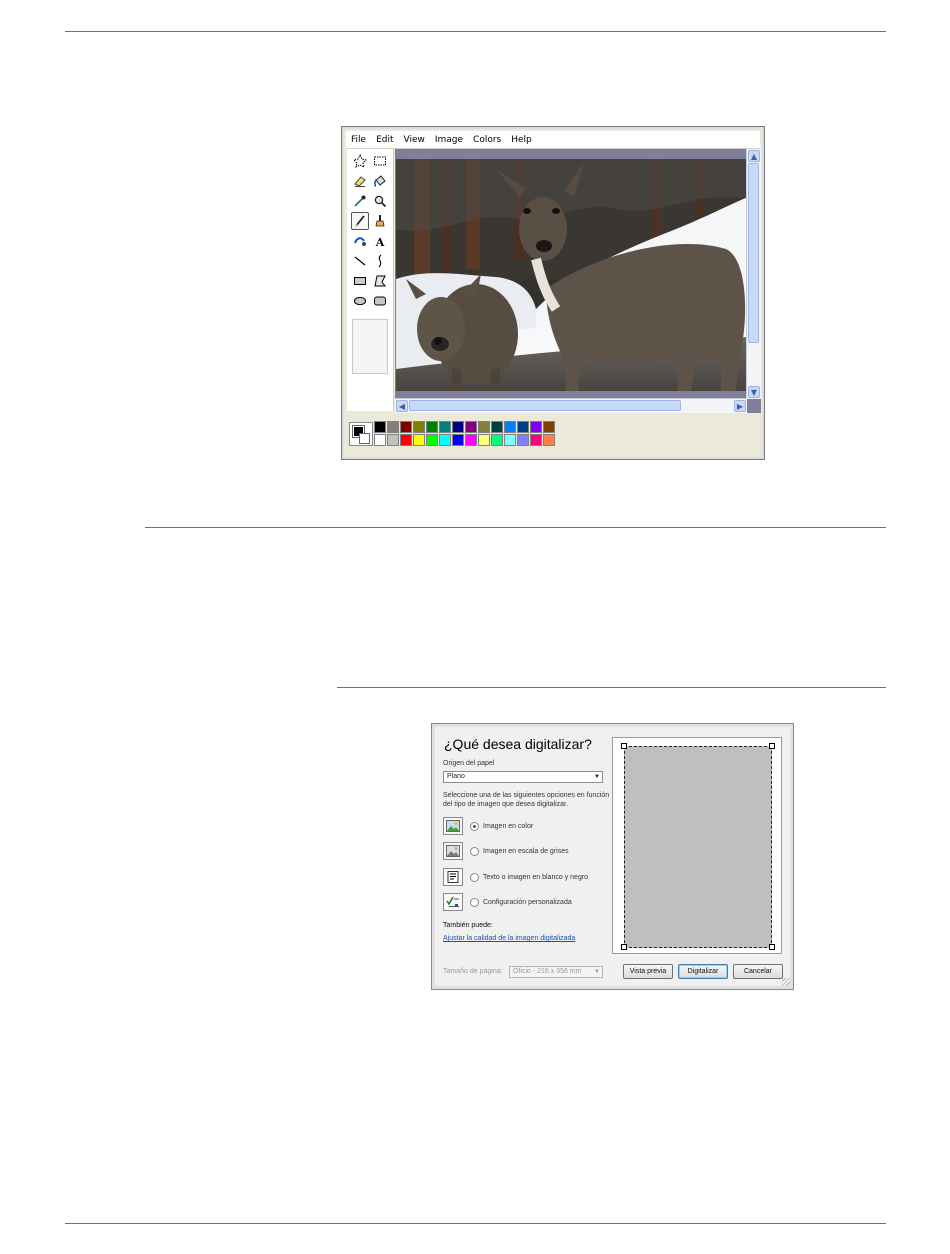  I want to click on scan-area, so click(698, 847).